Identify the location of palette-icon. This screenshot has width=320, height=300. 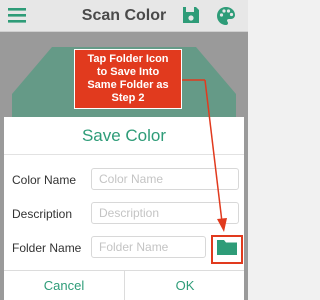
(226, 16).